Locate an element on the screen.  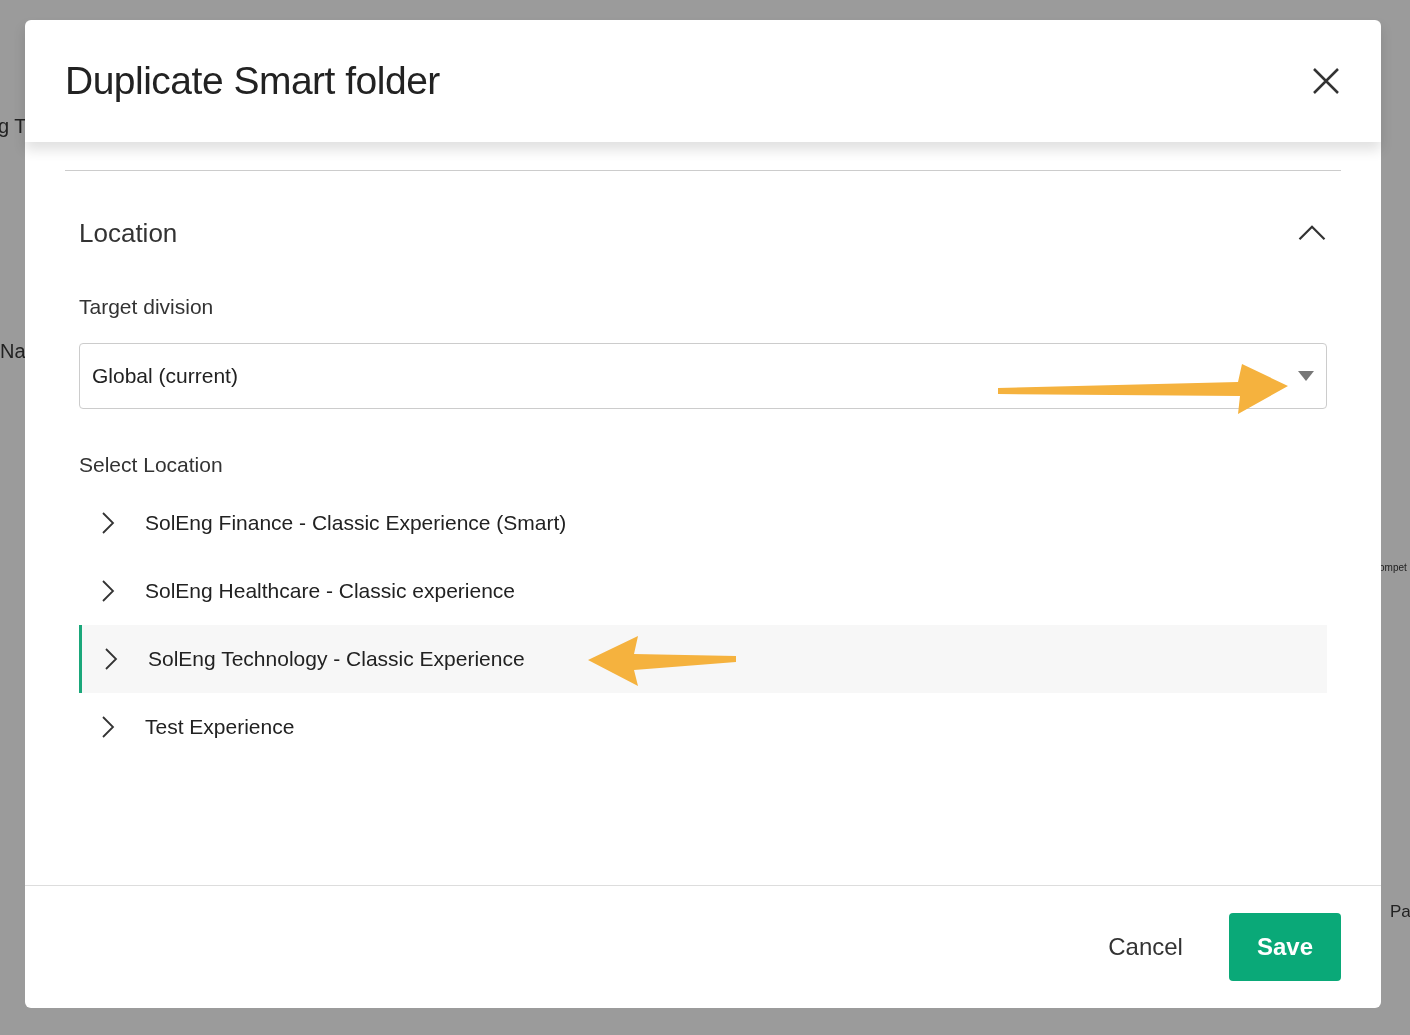
close-icon is located at coordinates (1326, 81).